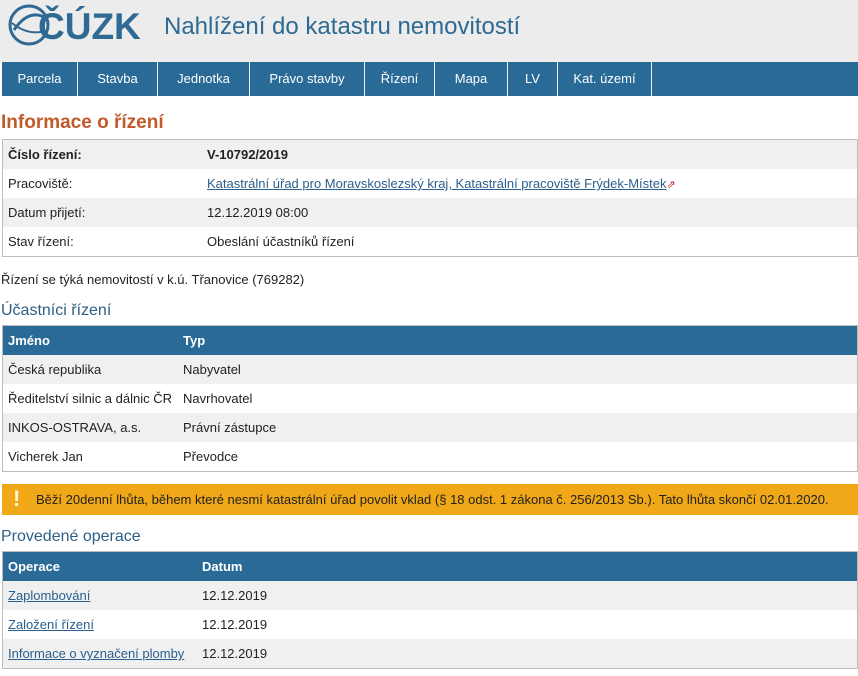  Describe the element at coordinates (530, 154) in the screenshot. I see `number-value: V-10792/2019` at that location.